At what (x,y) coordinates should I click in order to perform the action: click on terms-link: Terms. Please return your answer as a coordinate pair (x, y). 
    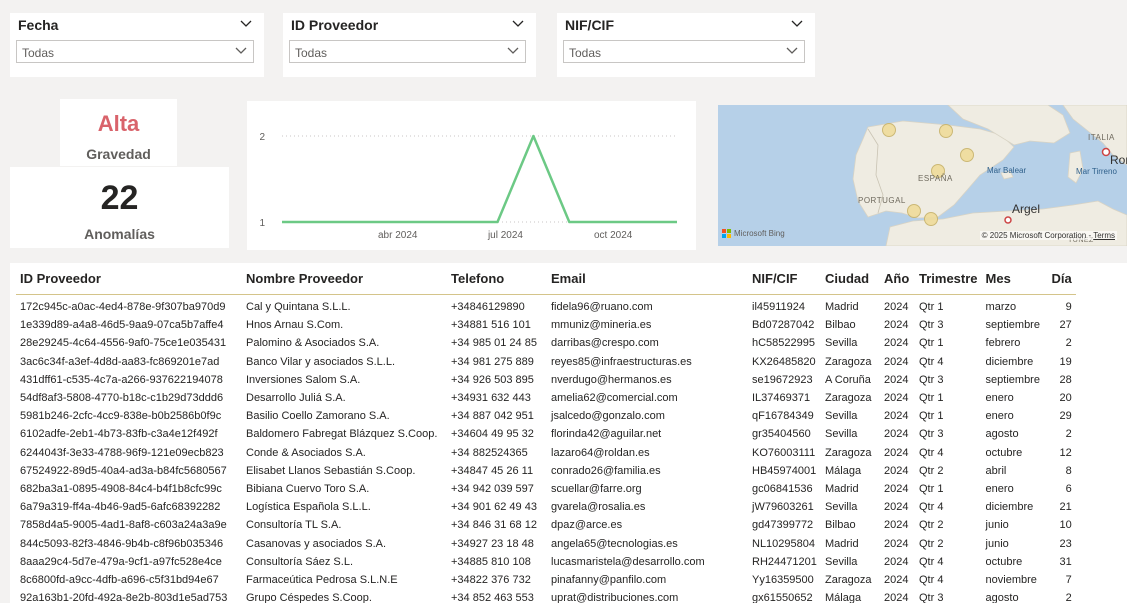
    Looking at the image, I should click on (1104, 235).